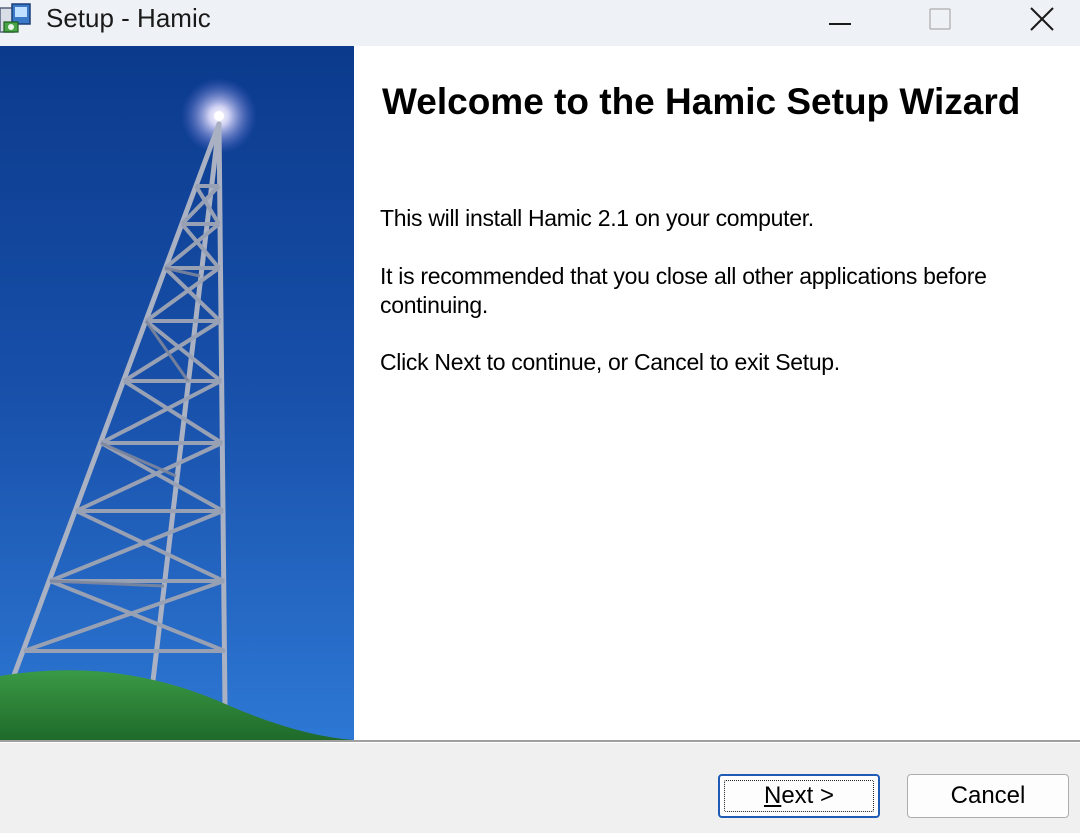 This screenshot has height=833, width=1080. I want to click on wizard-footer: Next > Cancel, so click(540, 788).